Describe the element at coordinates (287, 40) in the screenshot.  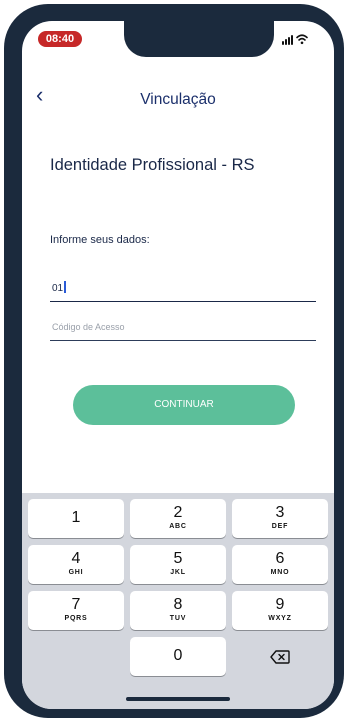
I see `signal-icon` at that location.